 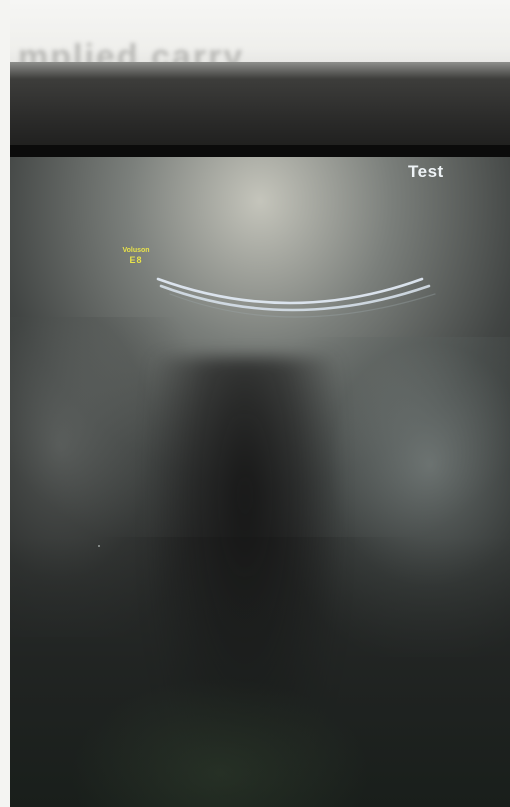 I want to click on monitor-bezel, so click(x=260, y=109).